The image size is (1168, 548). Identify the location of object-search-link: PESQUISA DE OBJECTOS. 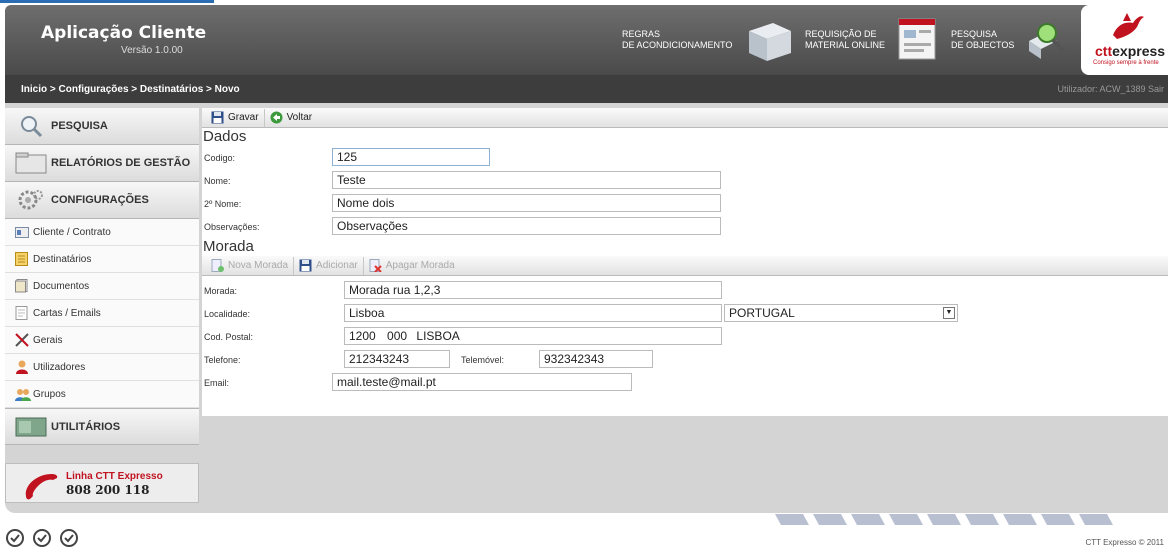
(982, 40).